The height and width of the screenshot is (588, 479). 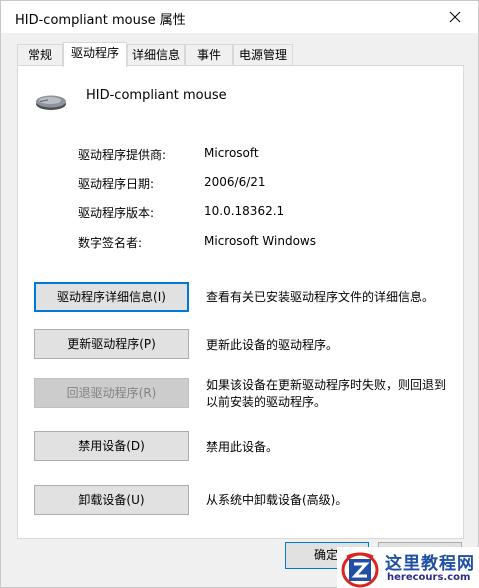 What do you see at coordinates (360, 570) in the screenshot?
I see `watermark-logo-icon` at bounding box center [360, 570].